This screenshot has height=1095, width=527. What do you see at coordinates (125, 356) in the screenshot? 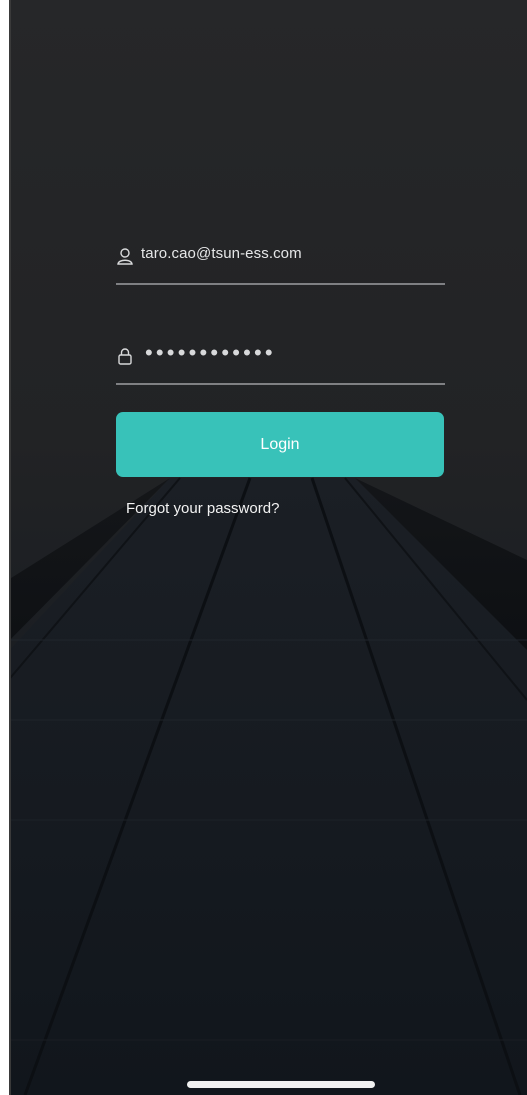
I see `lock-icon` at bounding box center [125, 356].